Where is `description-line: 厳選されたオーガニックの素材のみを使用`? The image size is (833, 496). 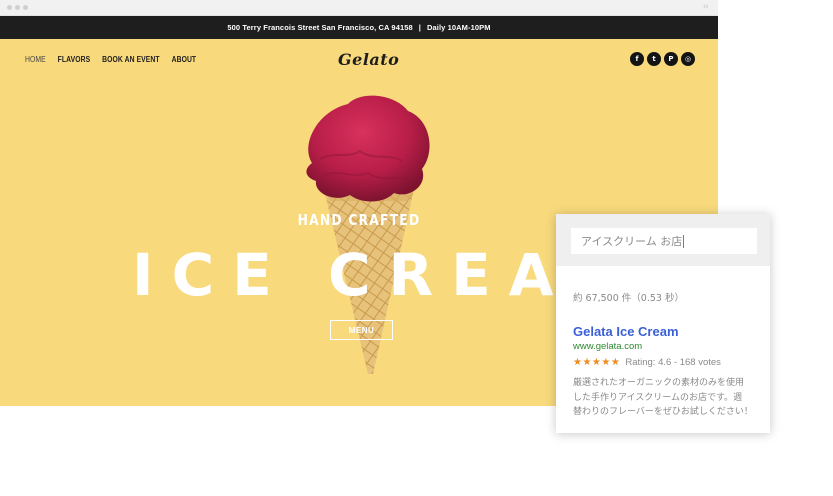 description-line: 厳選されたオーガニックの素材のみを使用 is located at coordinates (659, 383).